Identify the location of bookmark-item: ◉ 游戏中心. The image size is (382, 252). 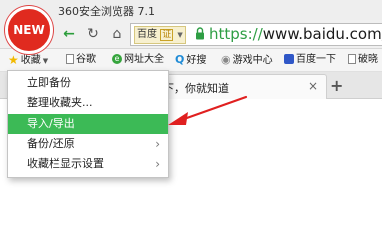
(247, 60).